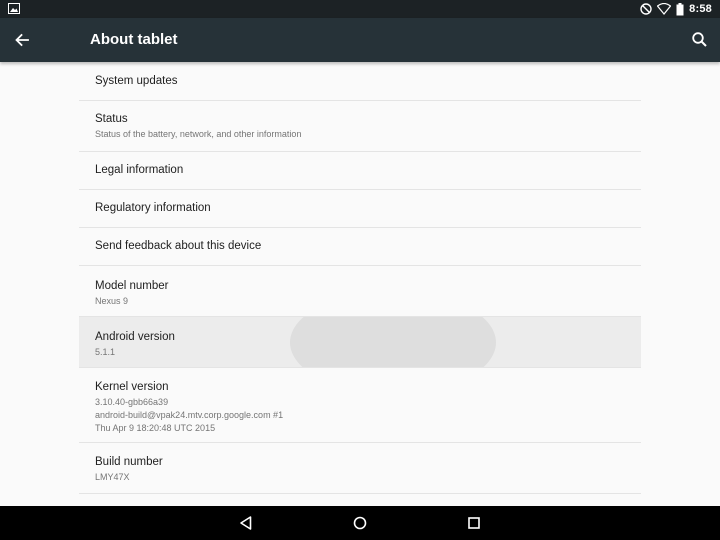 The width and height of the screenshot is (720, 540). What do you see at coordinates (112, 477) in the screenshot?
I see `item-summary: LMY47X` at bounding box center [112, 477].